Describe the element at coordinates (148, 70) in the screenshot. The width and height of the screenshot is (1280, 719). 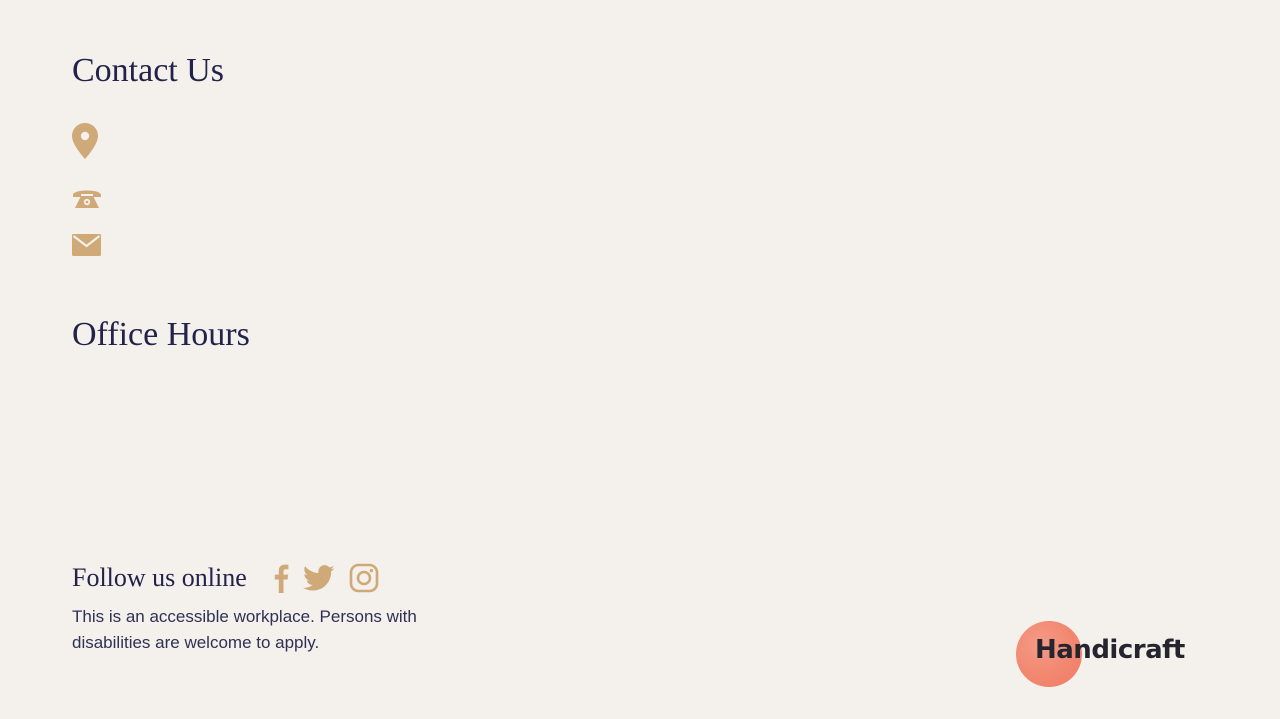
I see `contact-us-heading: Contact Us` at that location.